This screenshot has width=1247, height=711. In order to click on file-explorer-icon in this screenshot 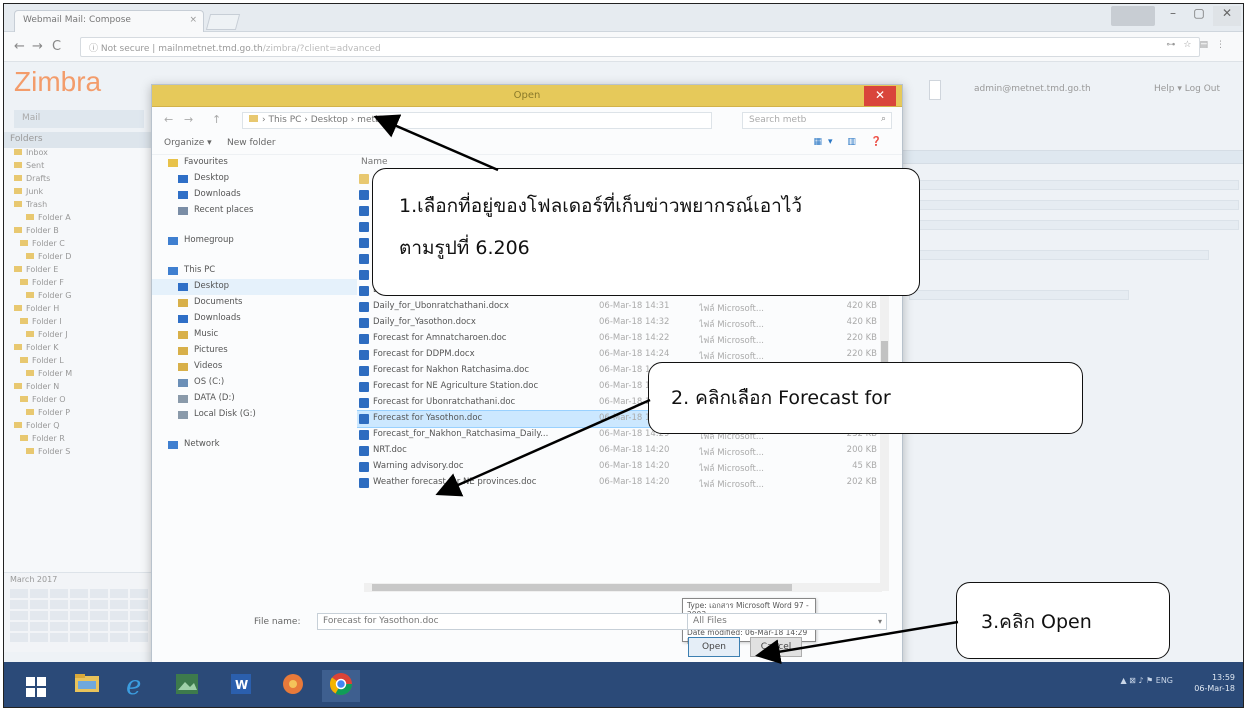, I will do `click(87, 686)`.